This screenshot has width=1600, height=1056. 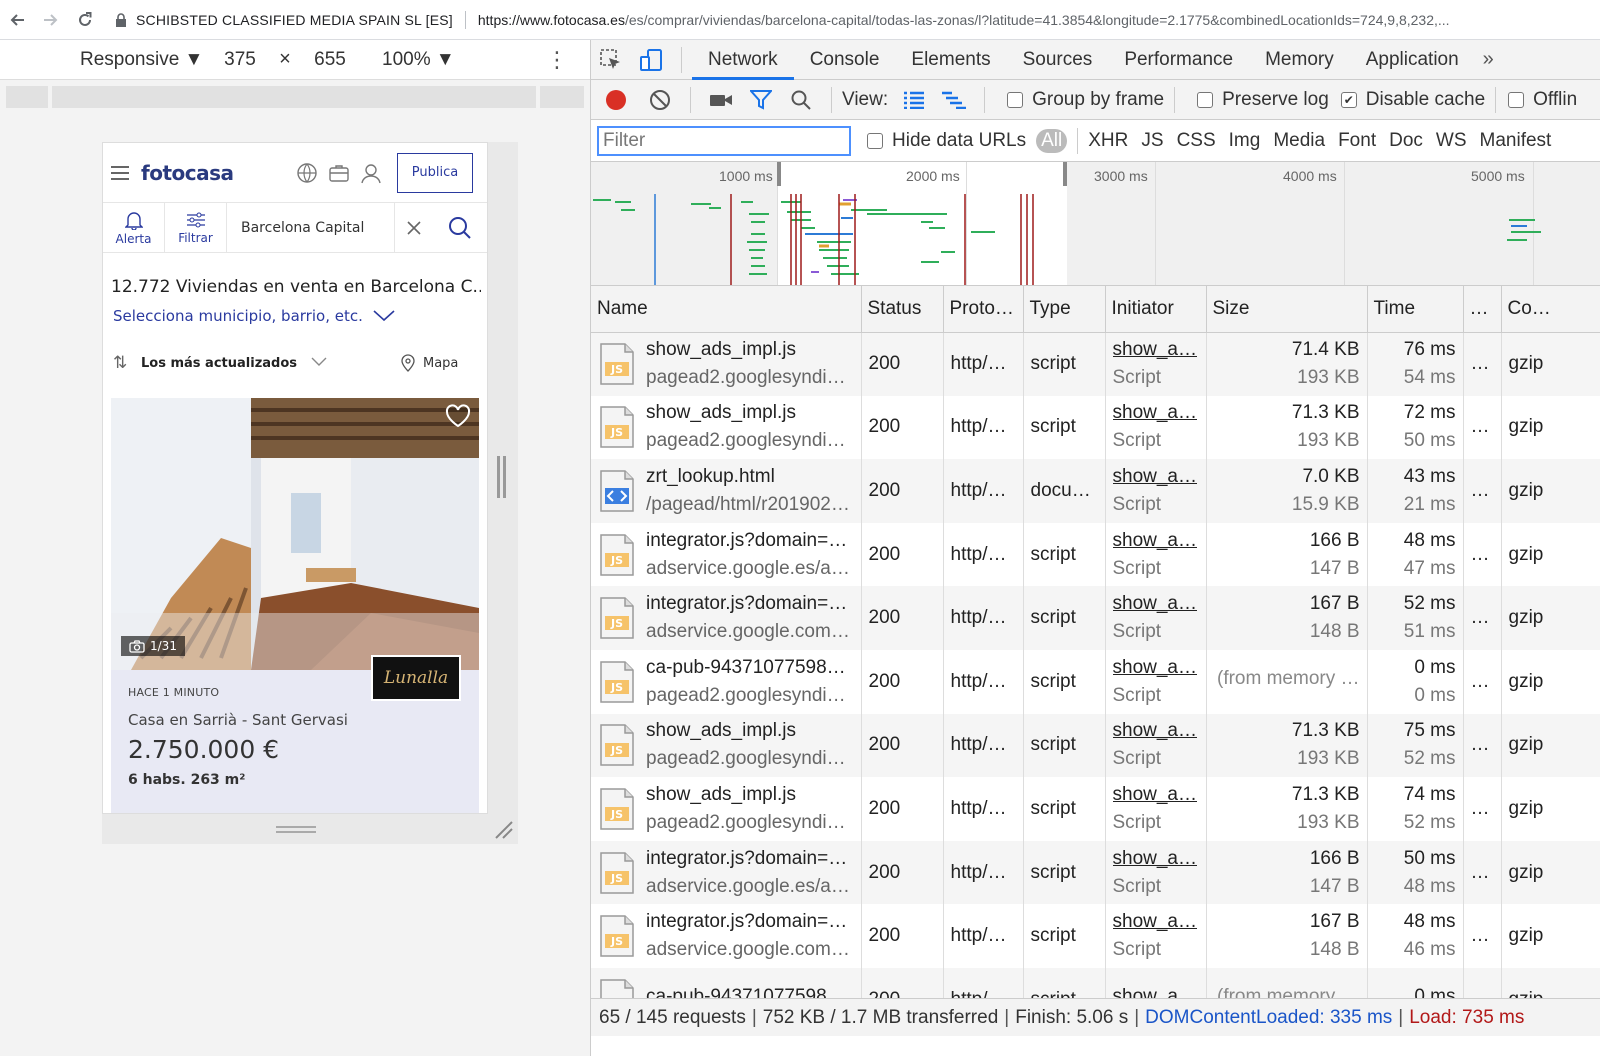 What do you see at coordinates (134, 227) in the screenshot?
I see `alert-button: Alerta` at bounding box center [134, 227].